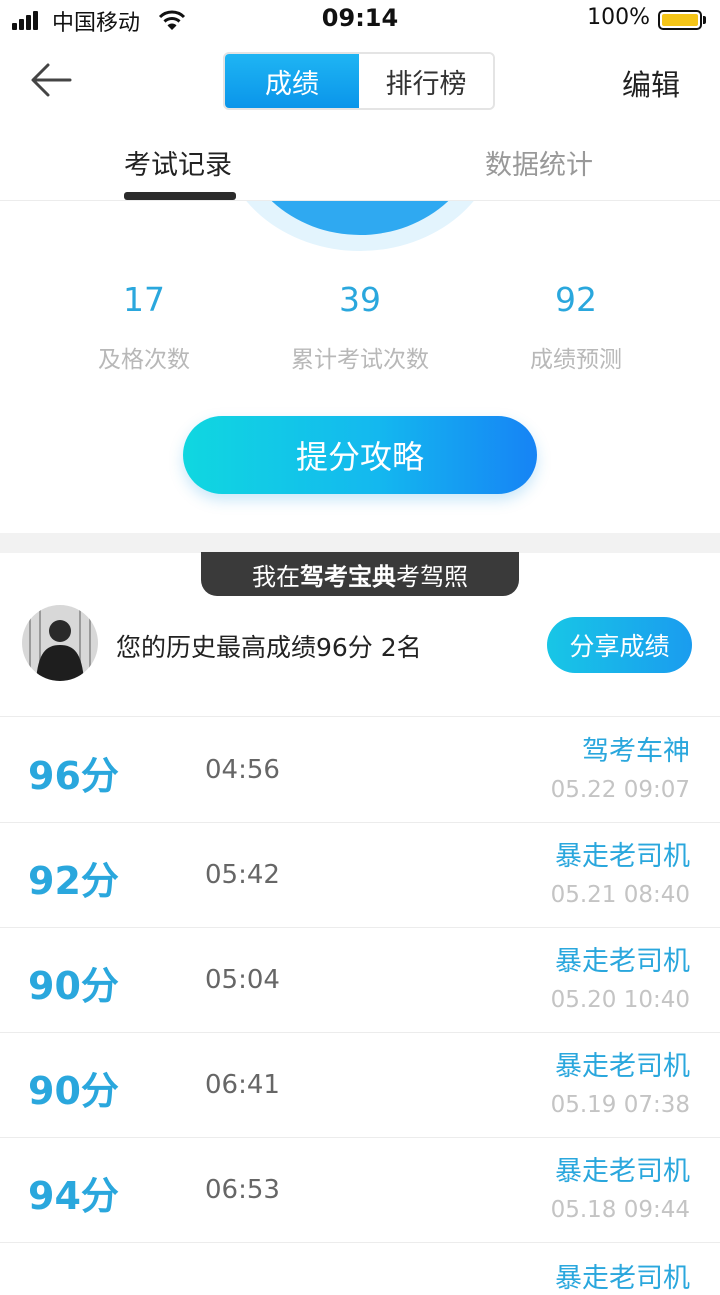 The image size is (720, 1295). Describe the element at coordinates (60, 643) in the screenshot. I see `avatar` at that location.